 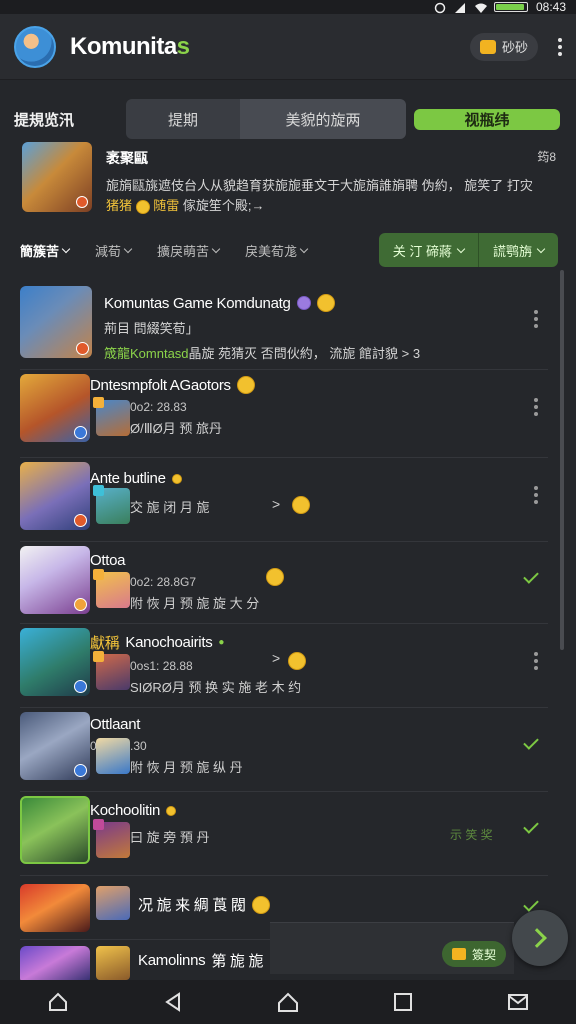 I want to click on item-subtitle: 附 恢 月 预 旎 旋 大 分, so click(x=195, y=603).